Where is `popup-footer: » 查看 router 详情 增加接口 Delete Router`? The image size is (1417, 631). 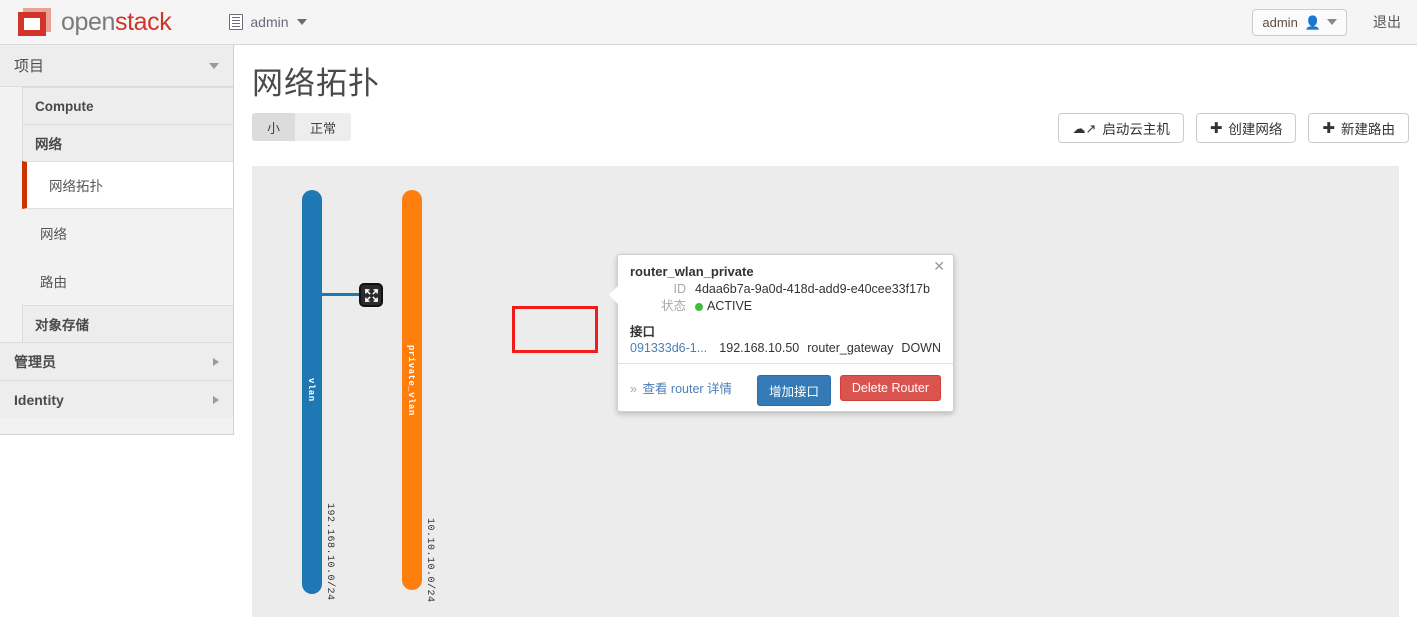
popup-footer: » 查看 router 详情 增加接口 Delete Router is located at coordinates (785, 387).